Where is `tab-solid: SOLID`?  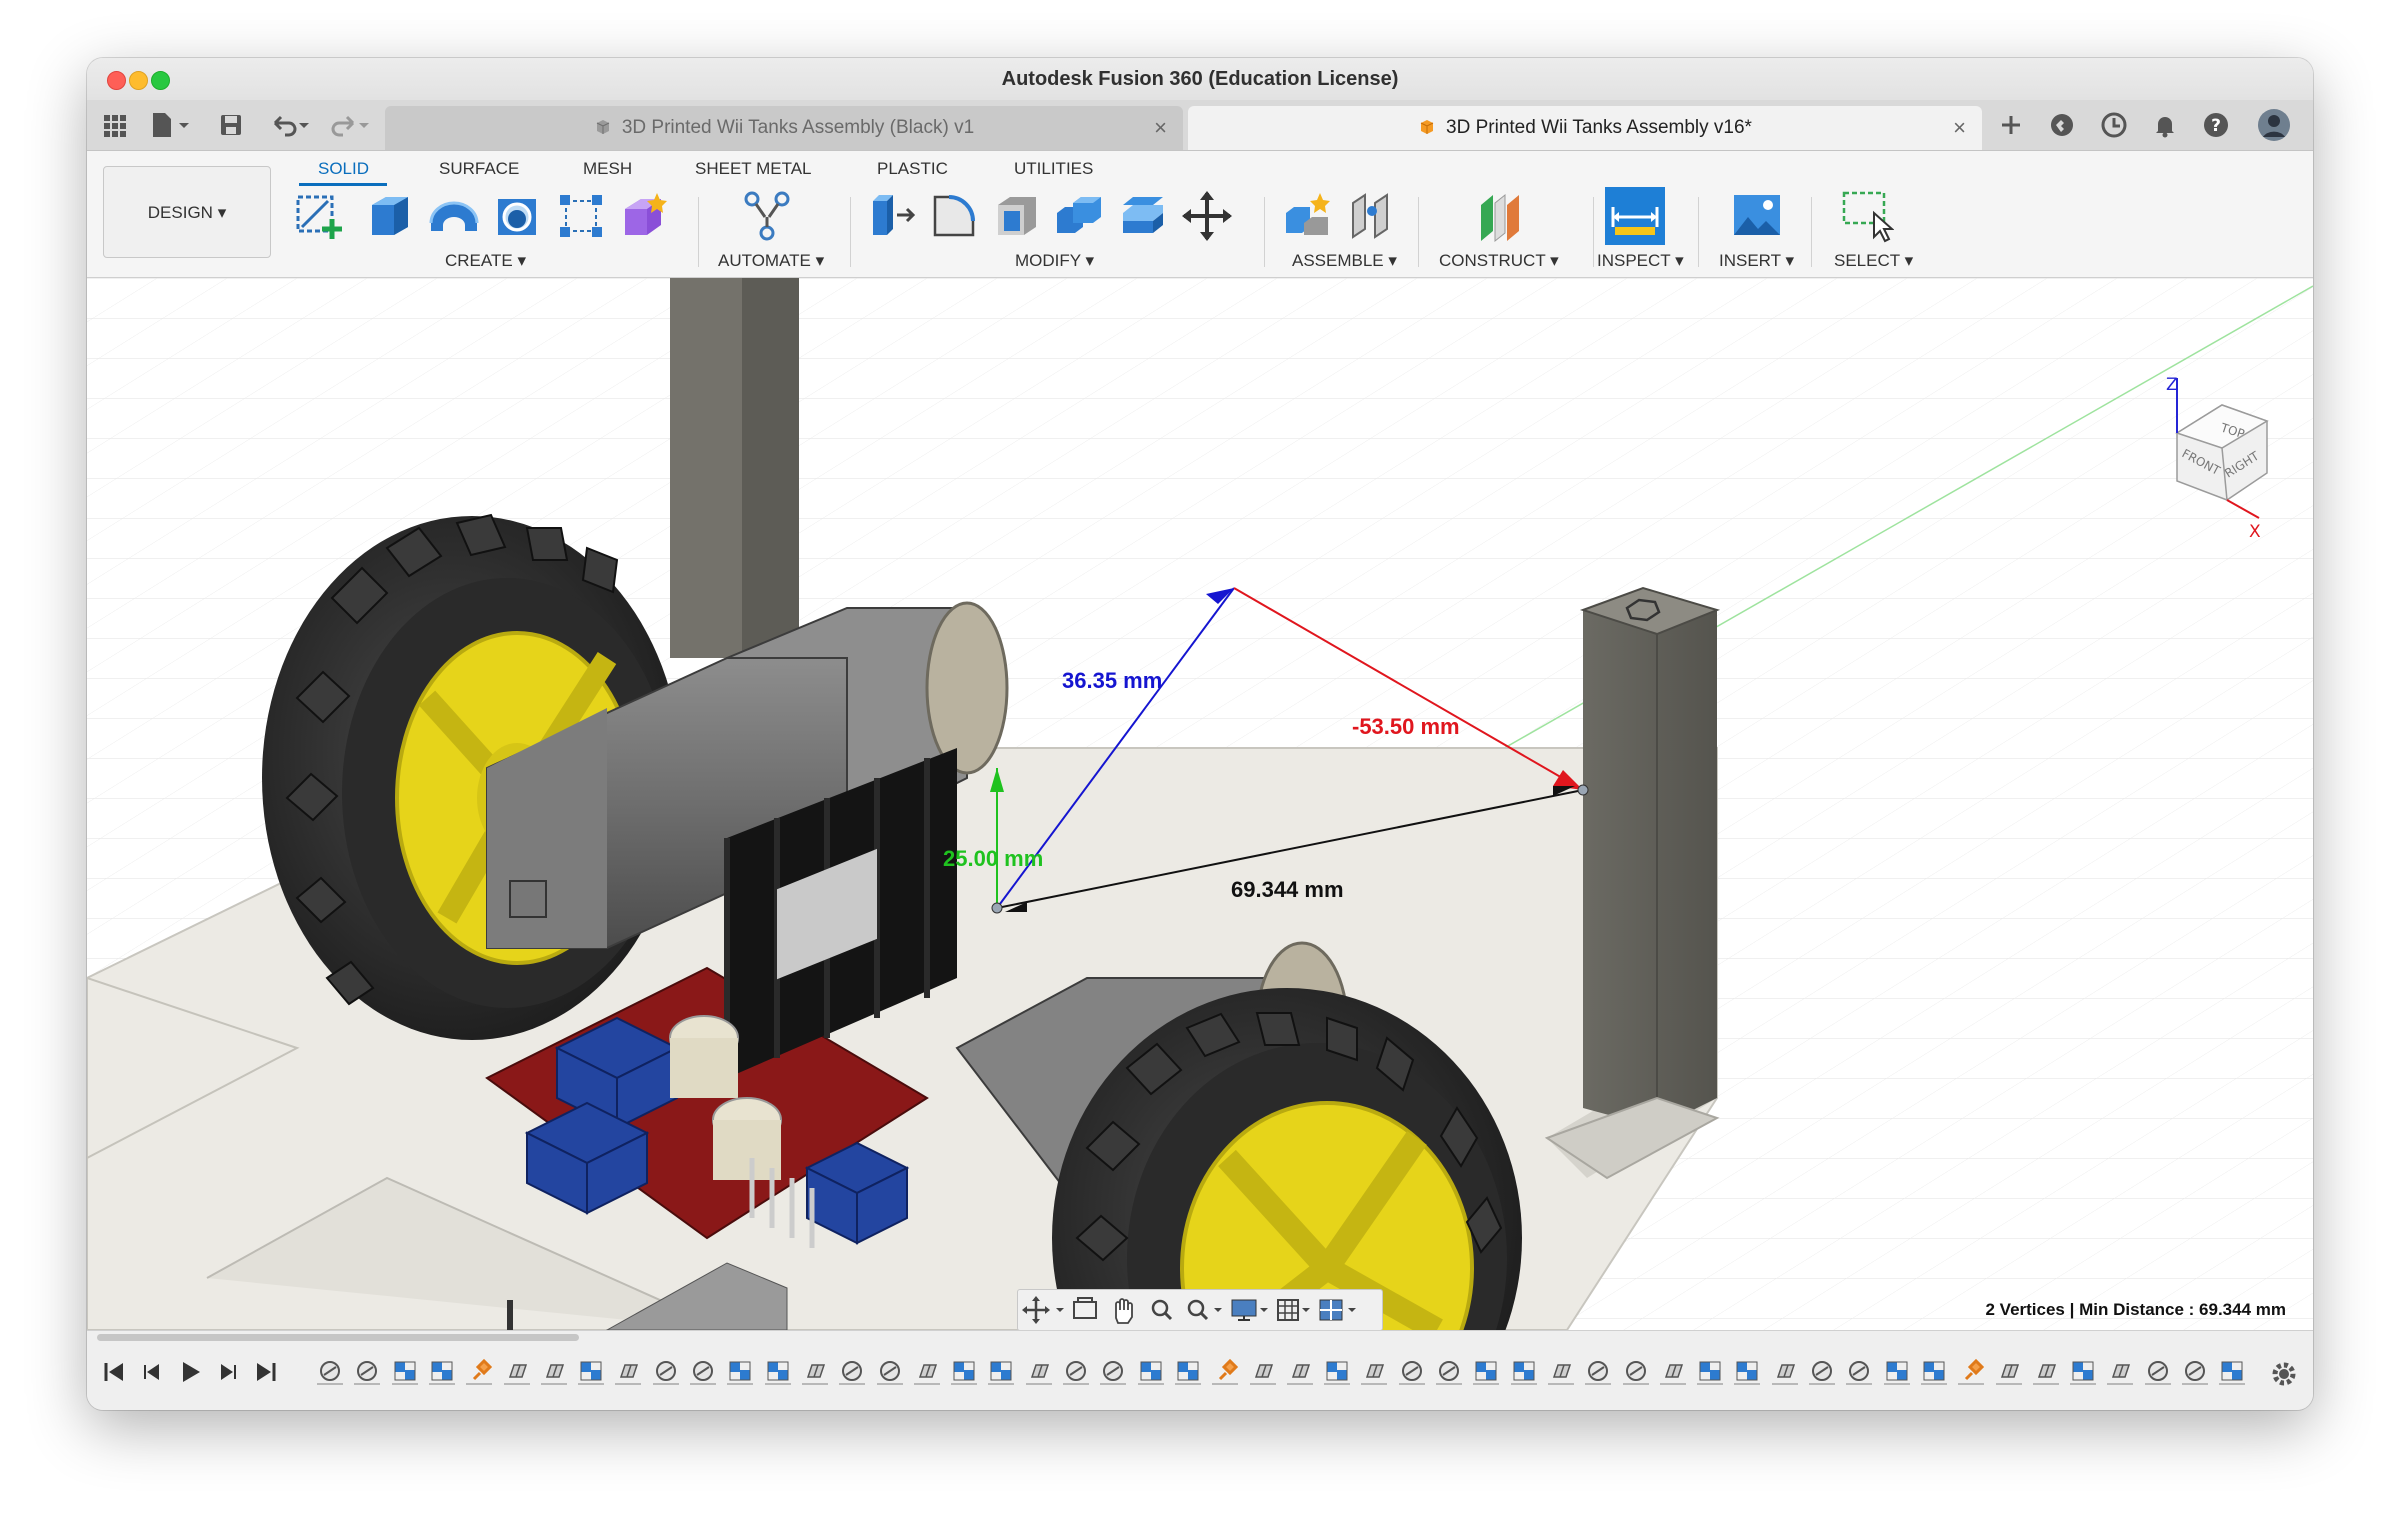 tab-solid: SOLID is located at coordinates (343, 169).